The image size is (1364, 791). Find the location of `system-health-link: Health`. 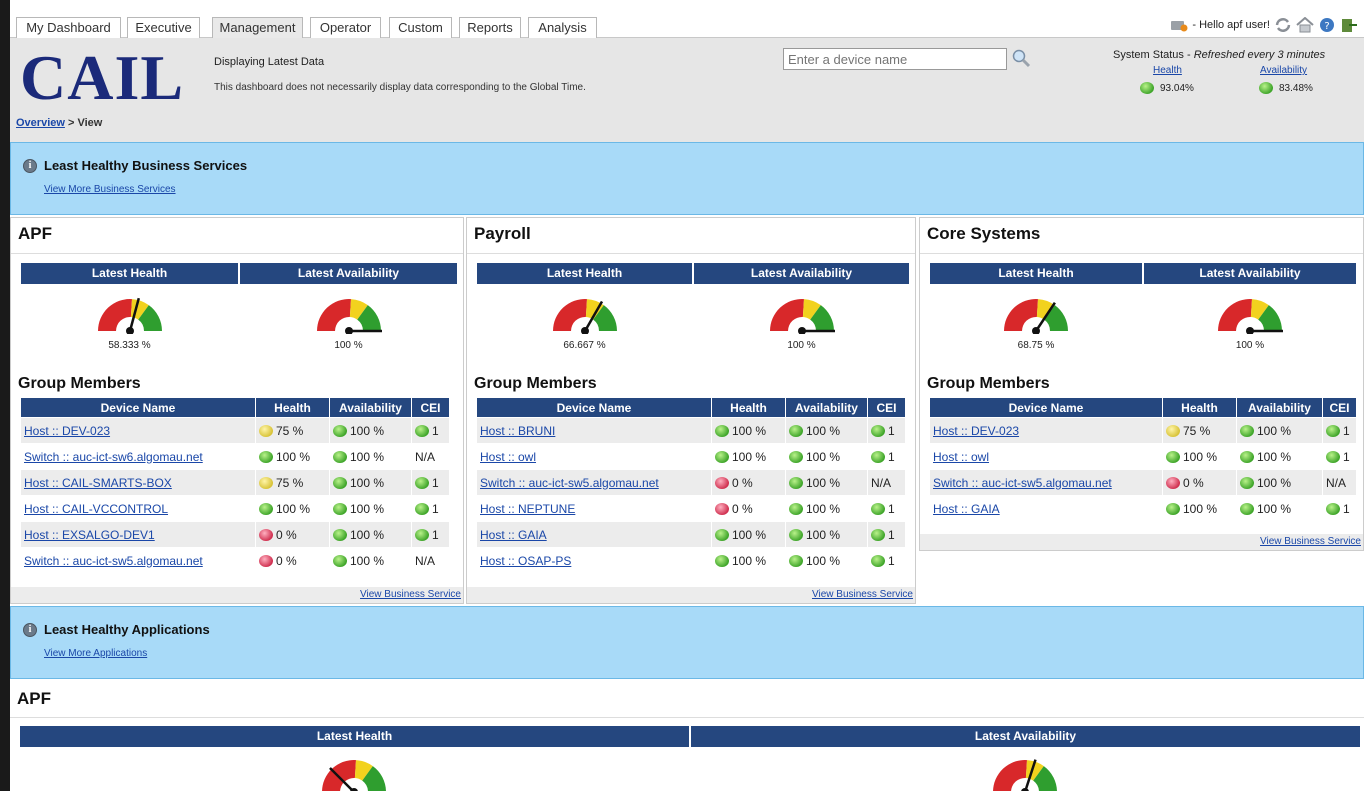

system-health-link: Health is located at coordinates (1167, 70).